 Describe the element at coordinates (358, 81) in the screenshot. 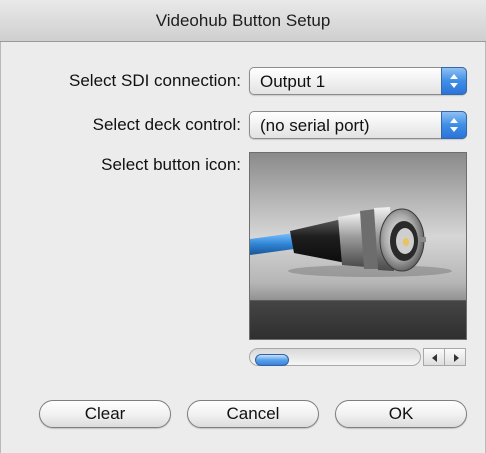

I see `sdi-connection-select: Output 1` at that location.